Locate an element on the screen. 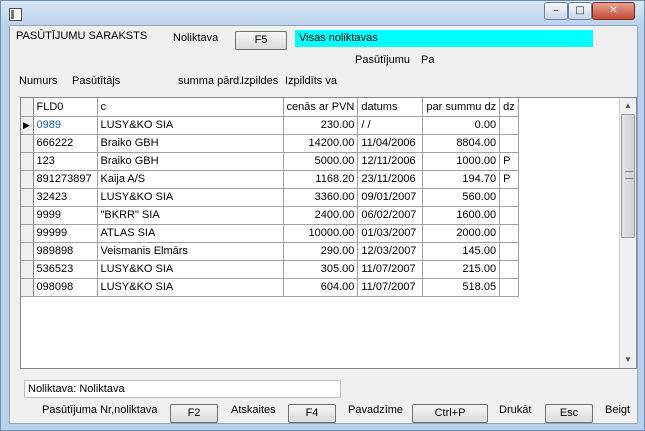 Image resolution: width=645 pixels, height=431 pixels. f5-button: F5 is located at coordinates (261, 40).